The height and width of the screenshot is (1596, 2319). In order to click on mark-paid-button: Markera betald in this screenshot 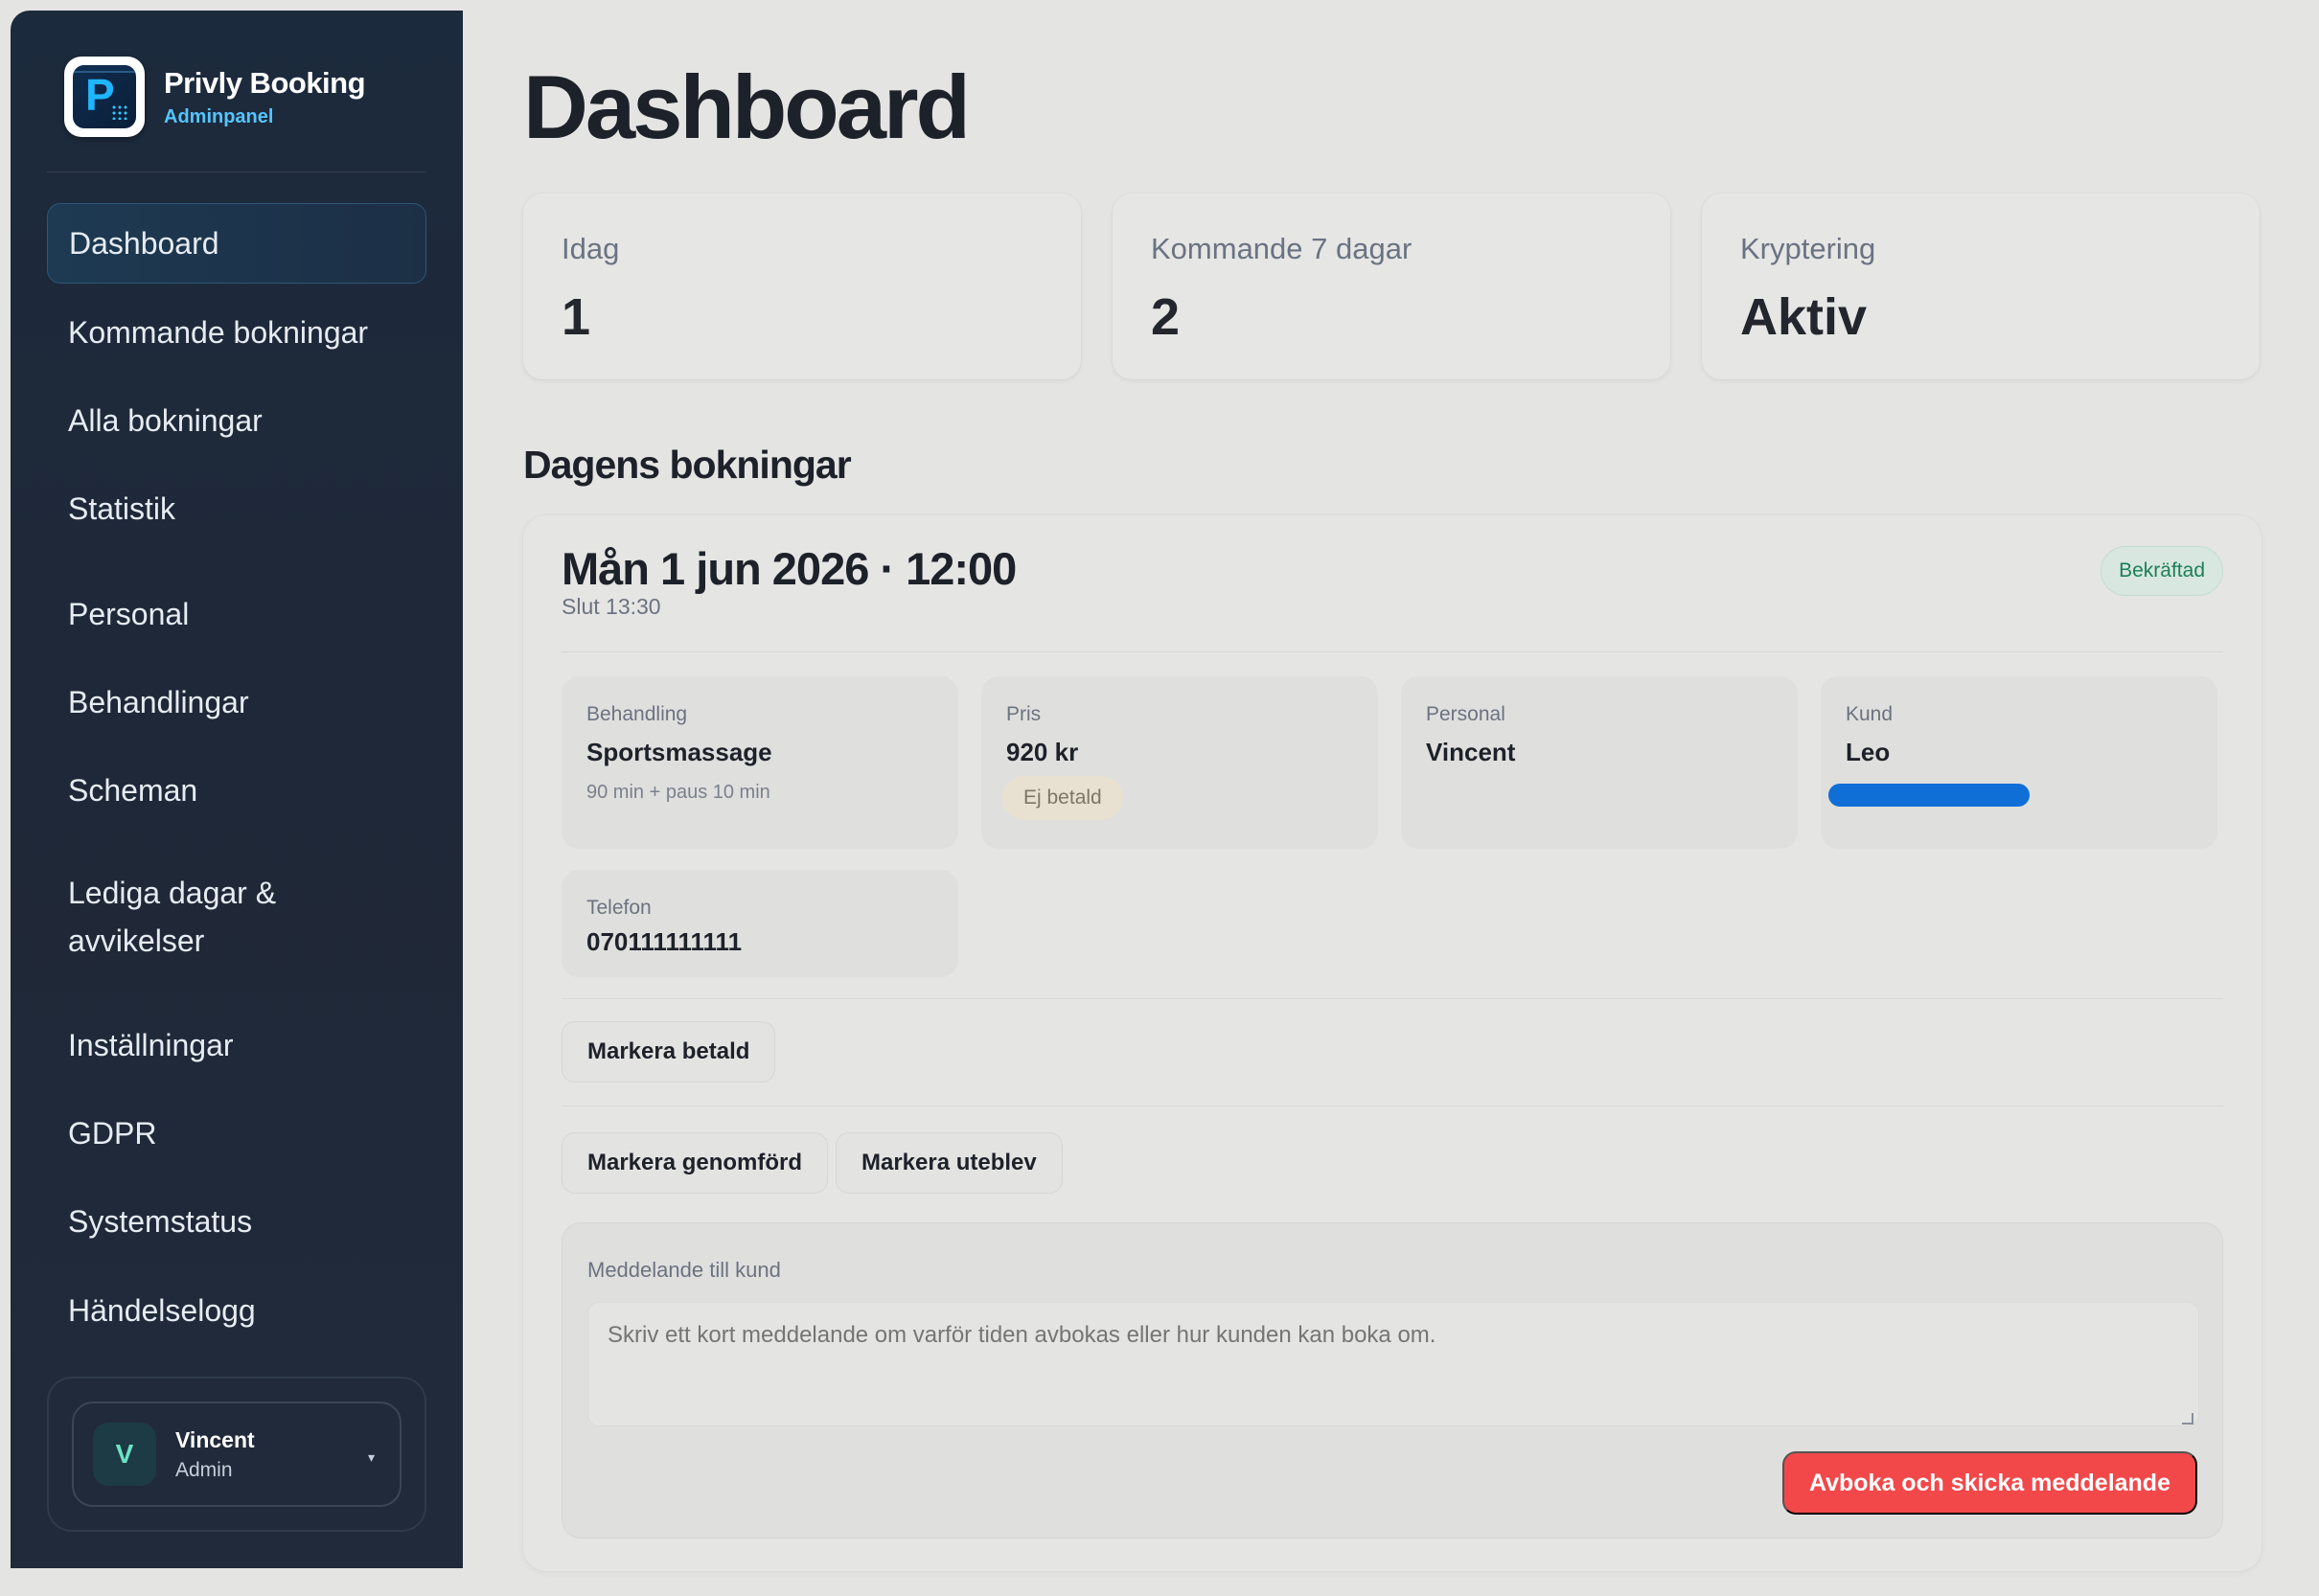, I will do `click(669, 1052)`.